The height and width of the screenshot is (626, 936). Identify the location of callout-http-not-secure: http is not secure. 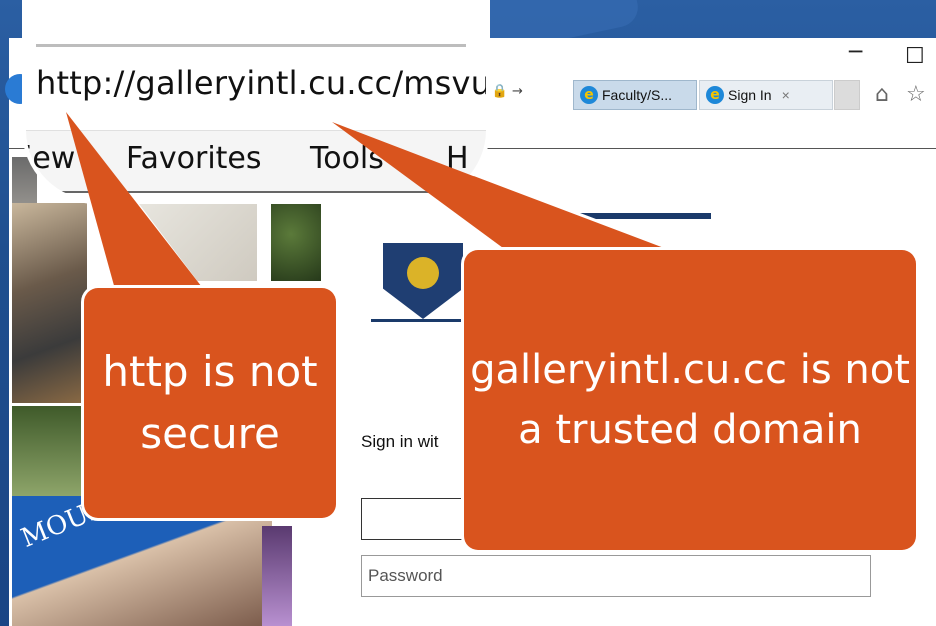
(210, 403).